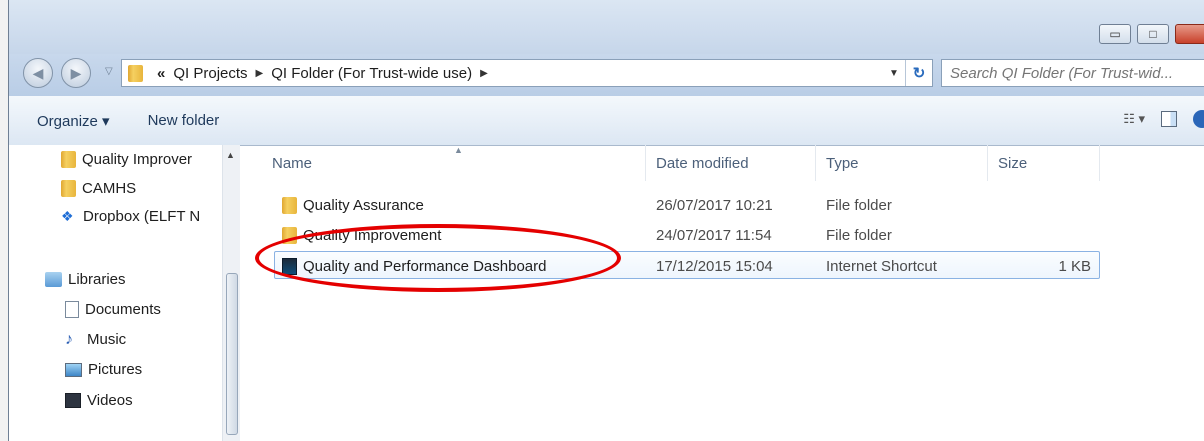 Image resolution: width=1204 pixels, height=441 pixels. Describe the element at coordinates (902, 163) in the screenshot. I see `column-header-type: Type` at that location.